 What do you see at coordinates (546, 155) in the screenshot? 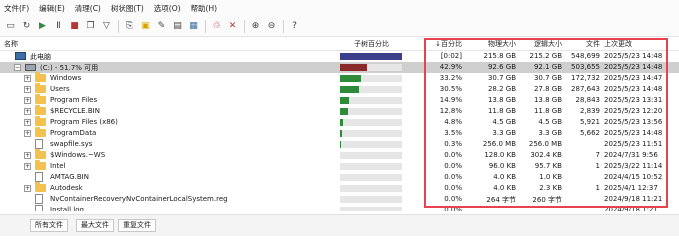
I see `row-logical-size: 302.4 KB` at bounding box center [546, 155].